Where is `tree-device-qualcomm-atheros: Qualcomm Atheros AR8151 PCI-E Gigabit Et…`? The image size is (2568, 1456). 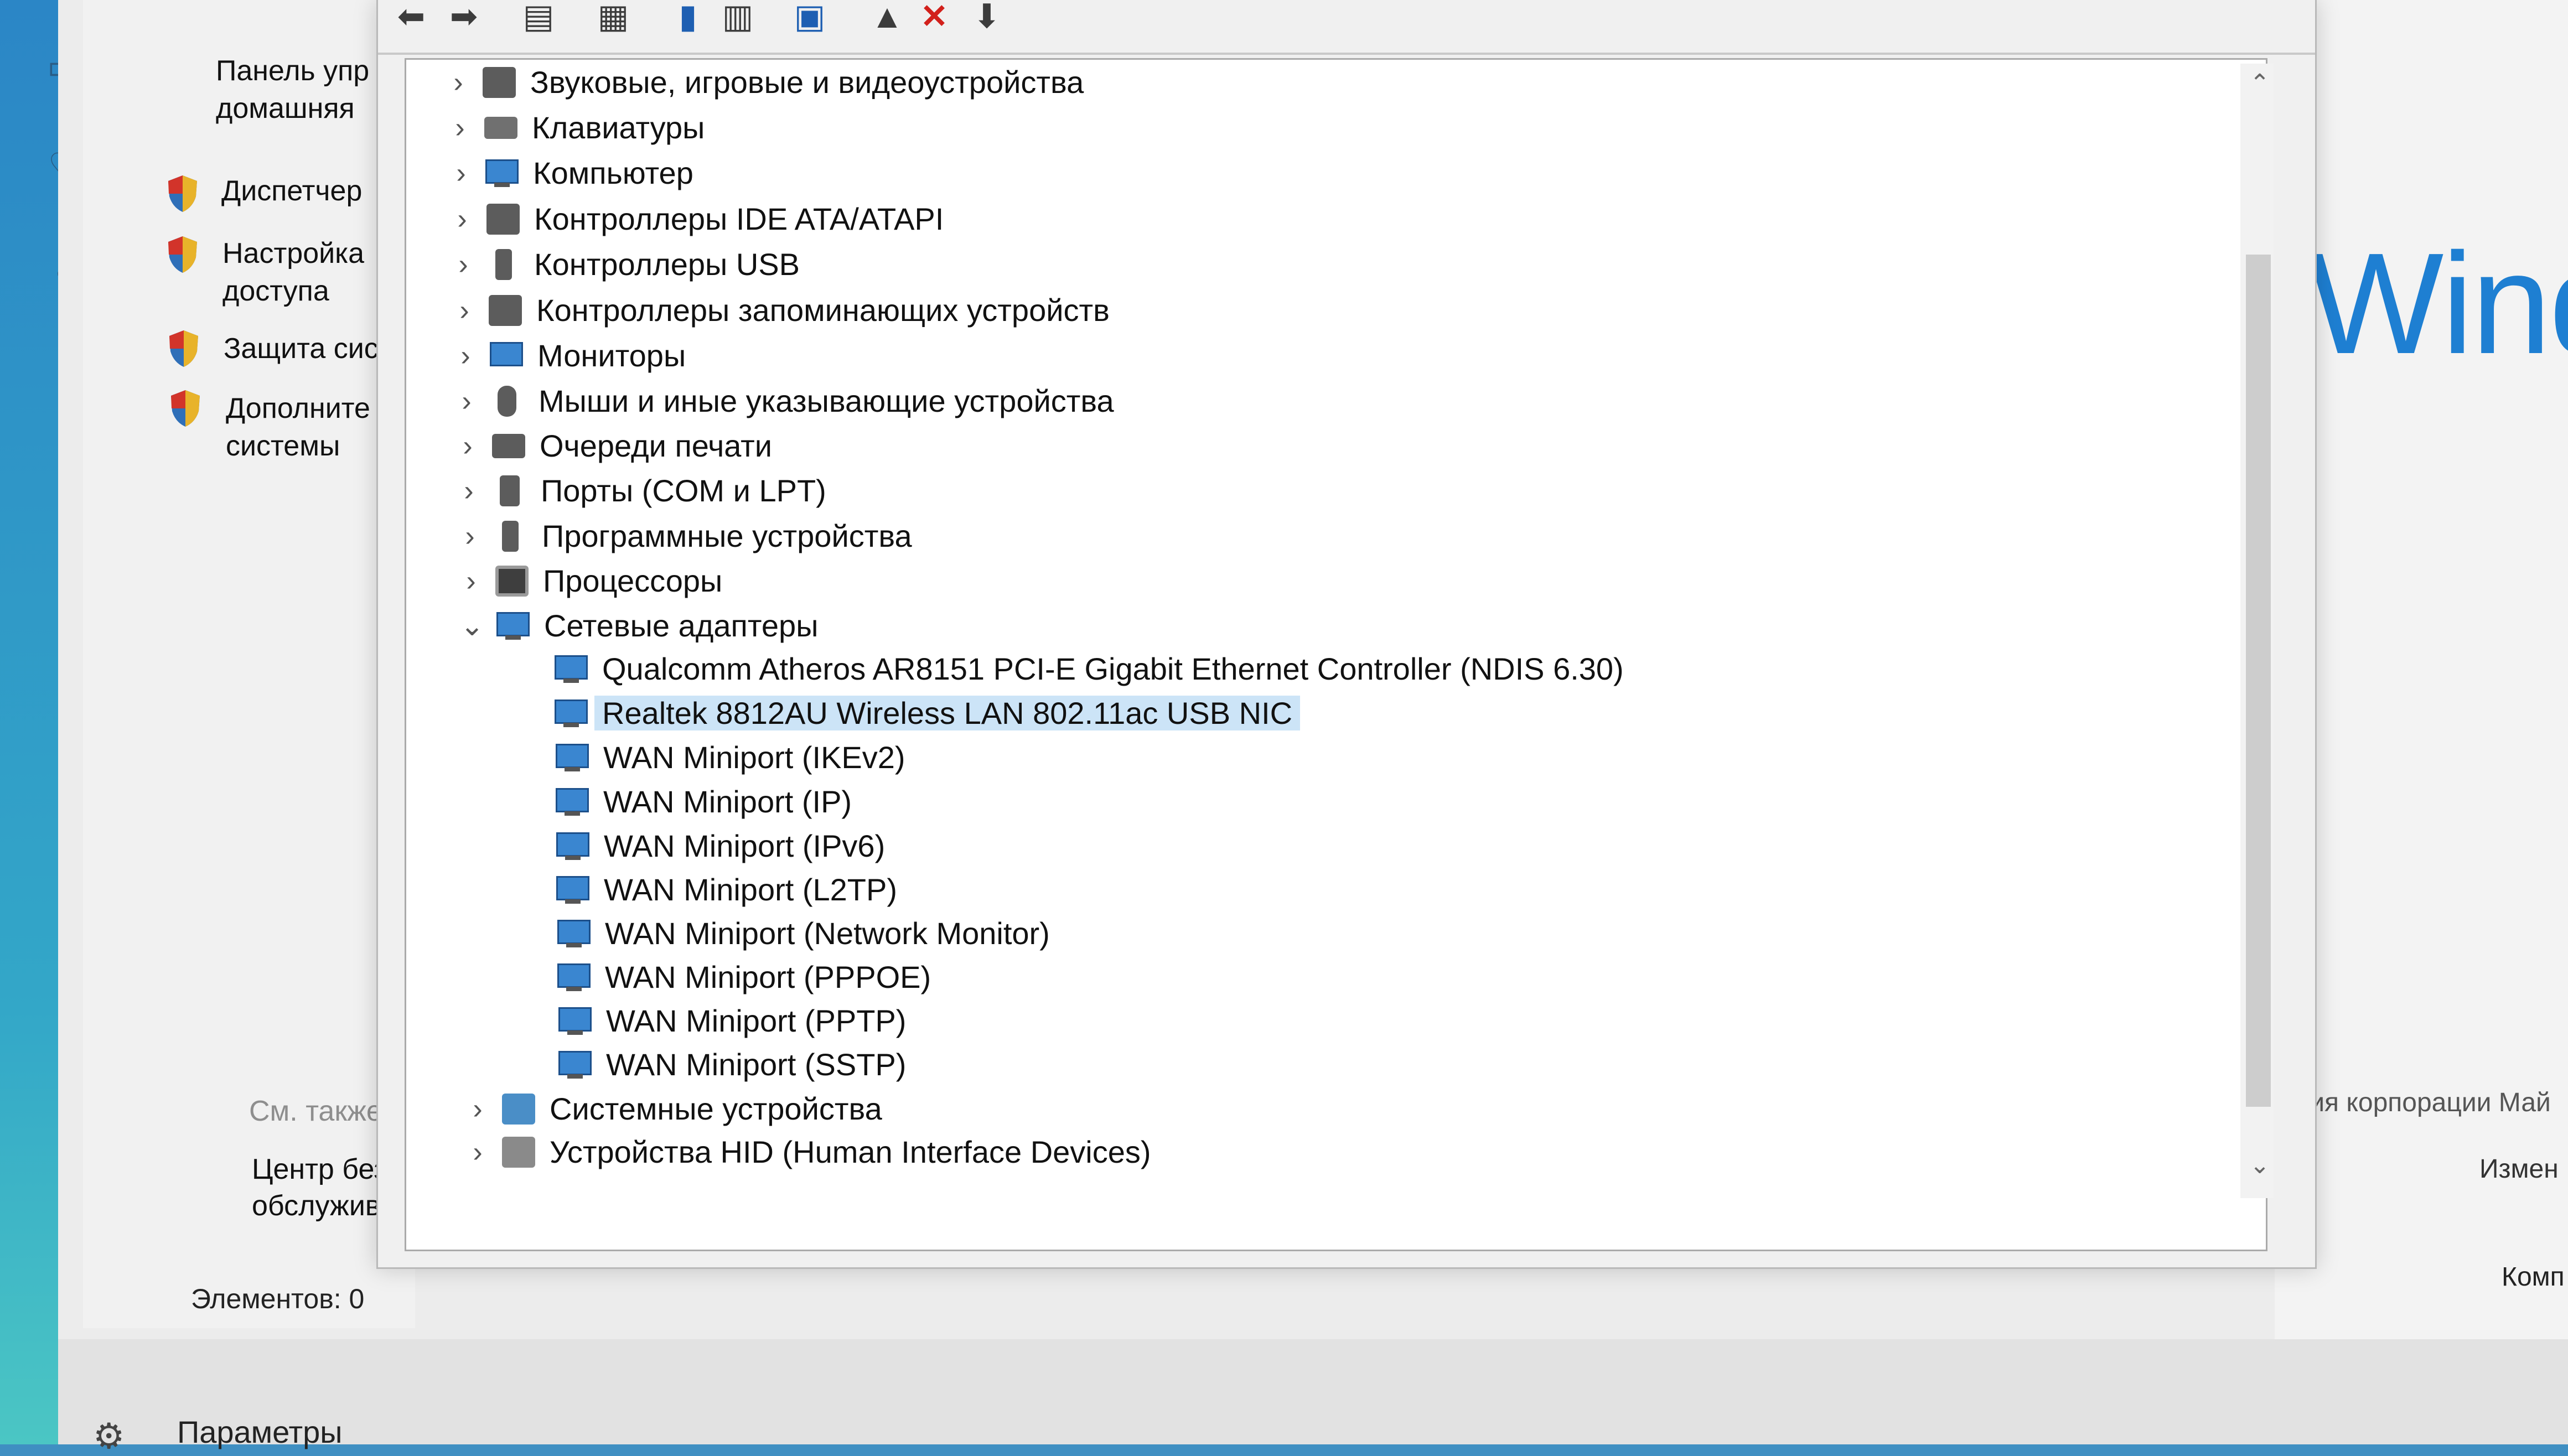 tree-device-qualcomm-atheros: Qualcomm Atheros AR8151 PCI-E Gigabit Et… is located at coordinates (1085, 667).